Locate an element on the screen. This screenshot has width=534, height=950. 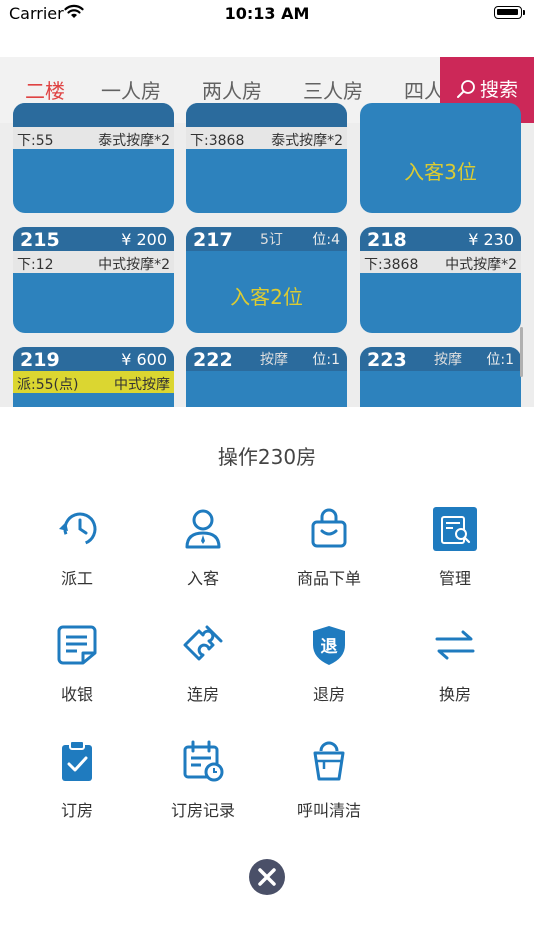
dispatch-clock-icon is located at coordinates (78, 529).